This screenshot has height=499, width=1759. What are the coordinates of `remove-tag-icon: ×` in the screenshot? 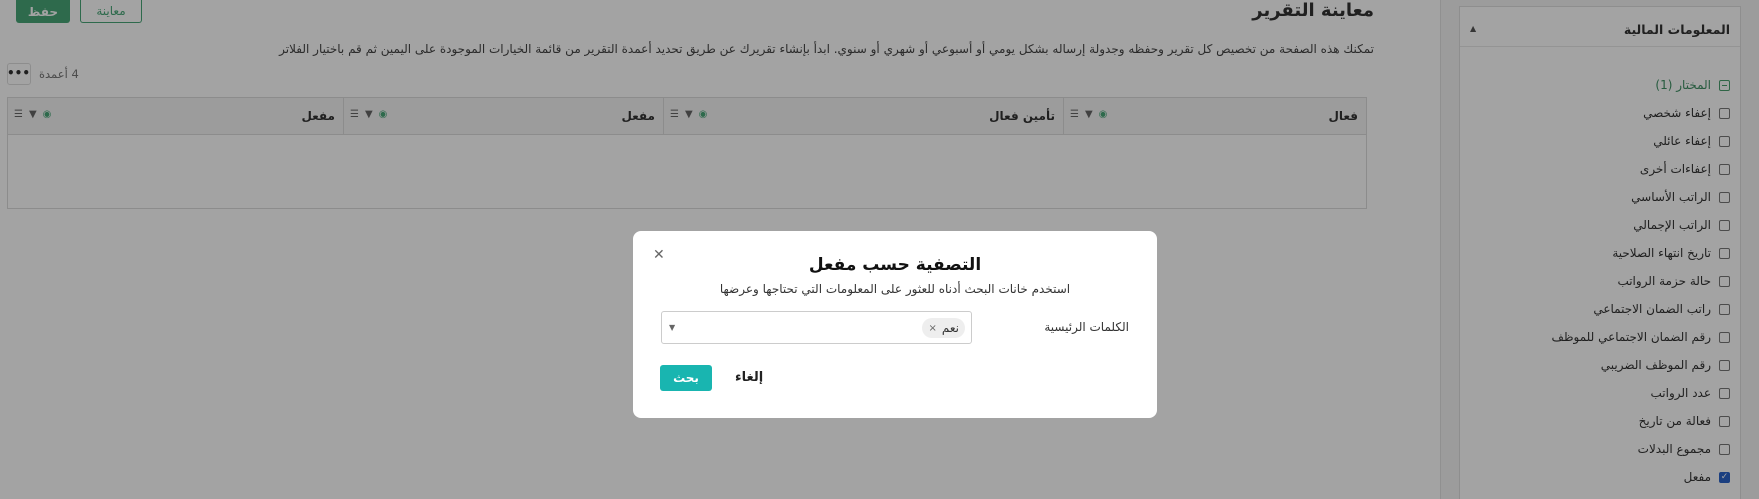 It's located at (932, 328).